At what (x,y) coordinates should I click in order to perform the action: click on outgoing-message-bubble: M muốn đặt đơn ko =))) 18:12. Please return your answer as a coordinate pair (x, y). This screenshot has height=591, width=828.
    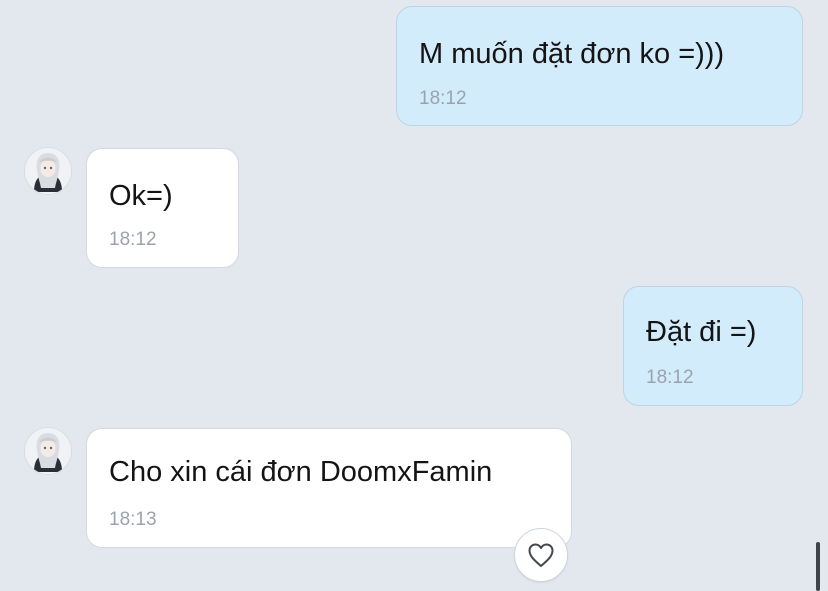
    Looking at the image, I should click on (599, 66).